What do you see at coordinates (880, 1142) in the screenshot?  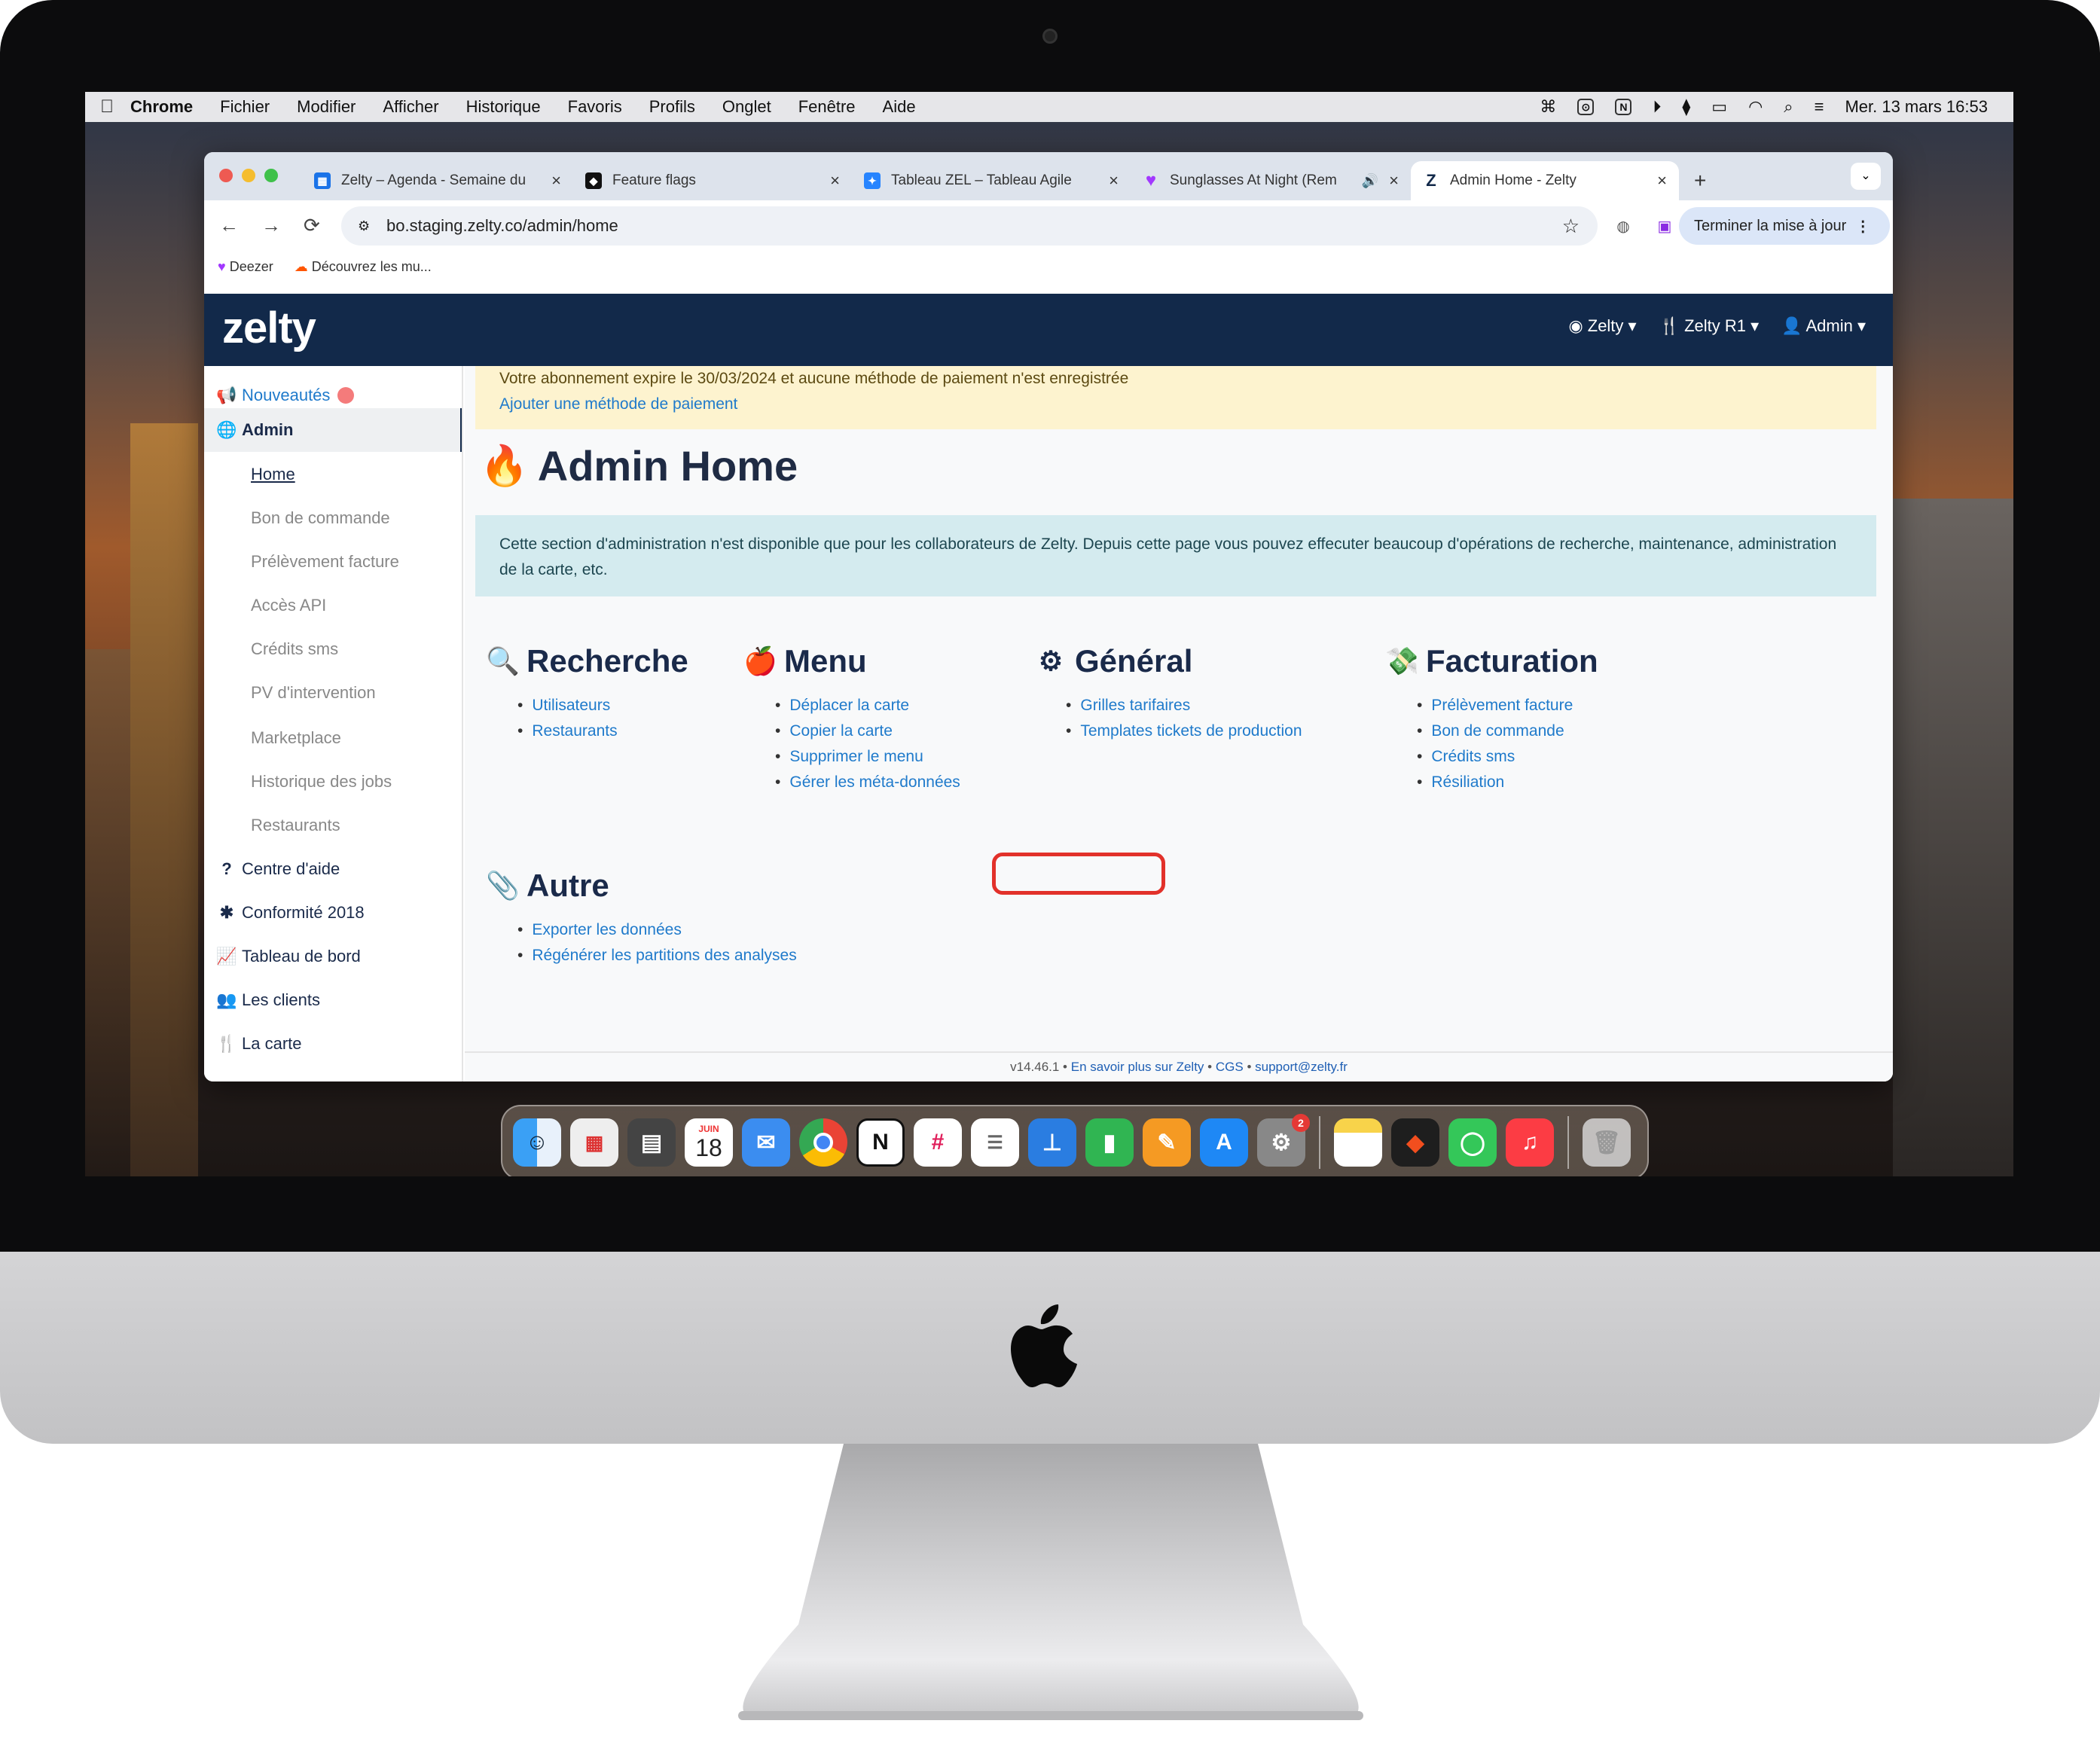 I see `notion-icon: N` at bounding box center [880, 1142].